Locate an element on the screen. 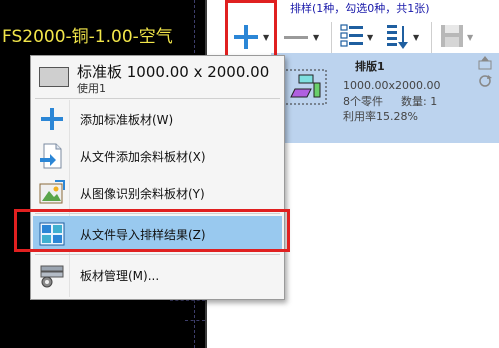 This screenshot has height=348, width=499. floppy-icon is located at coordinates (452, 36).